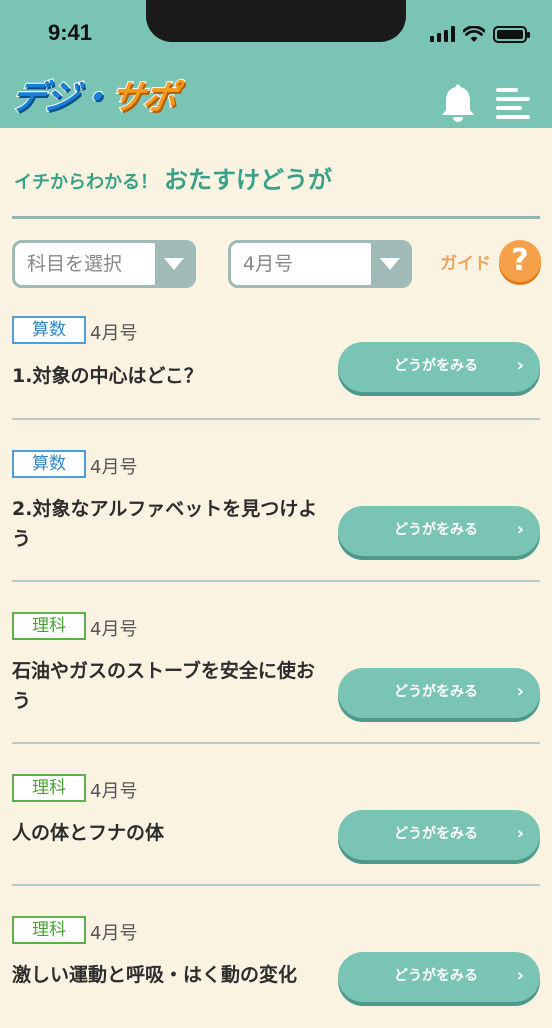  What do you see at coordinates (474, 33) in the screenshot?
I see `wifi-icon` at bounding box center [474, 33].